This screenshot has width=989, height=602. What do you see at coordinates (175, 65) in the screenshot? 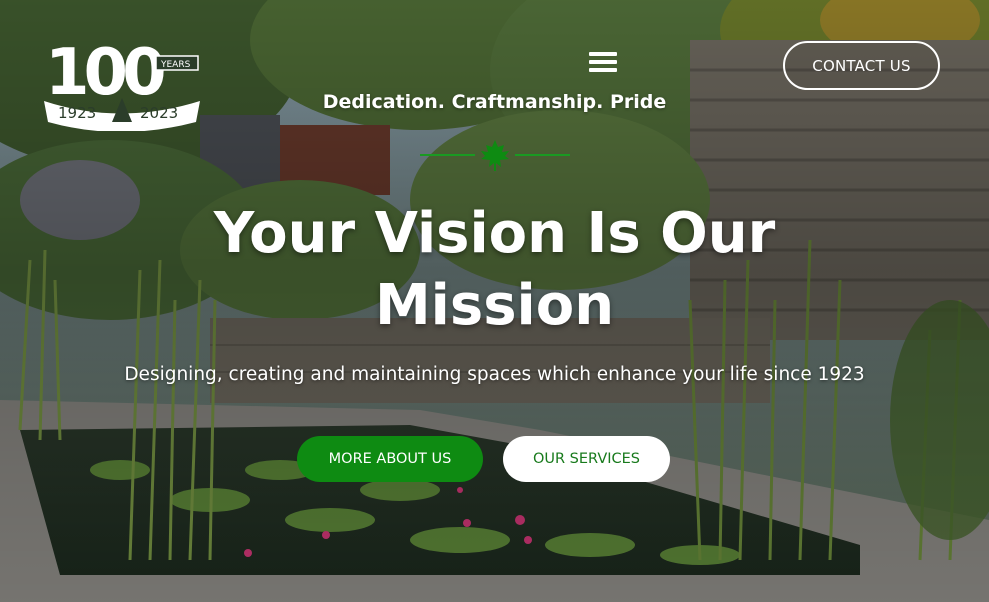
I see `logo-years-label: YEARS` at bounding box center [175, 65].